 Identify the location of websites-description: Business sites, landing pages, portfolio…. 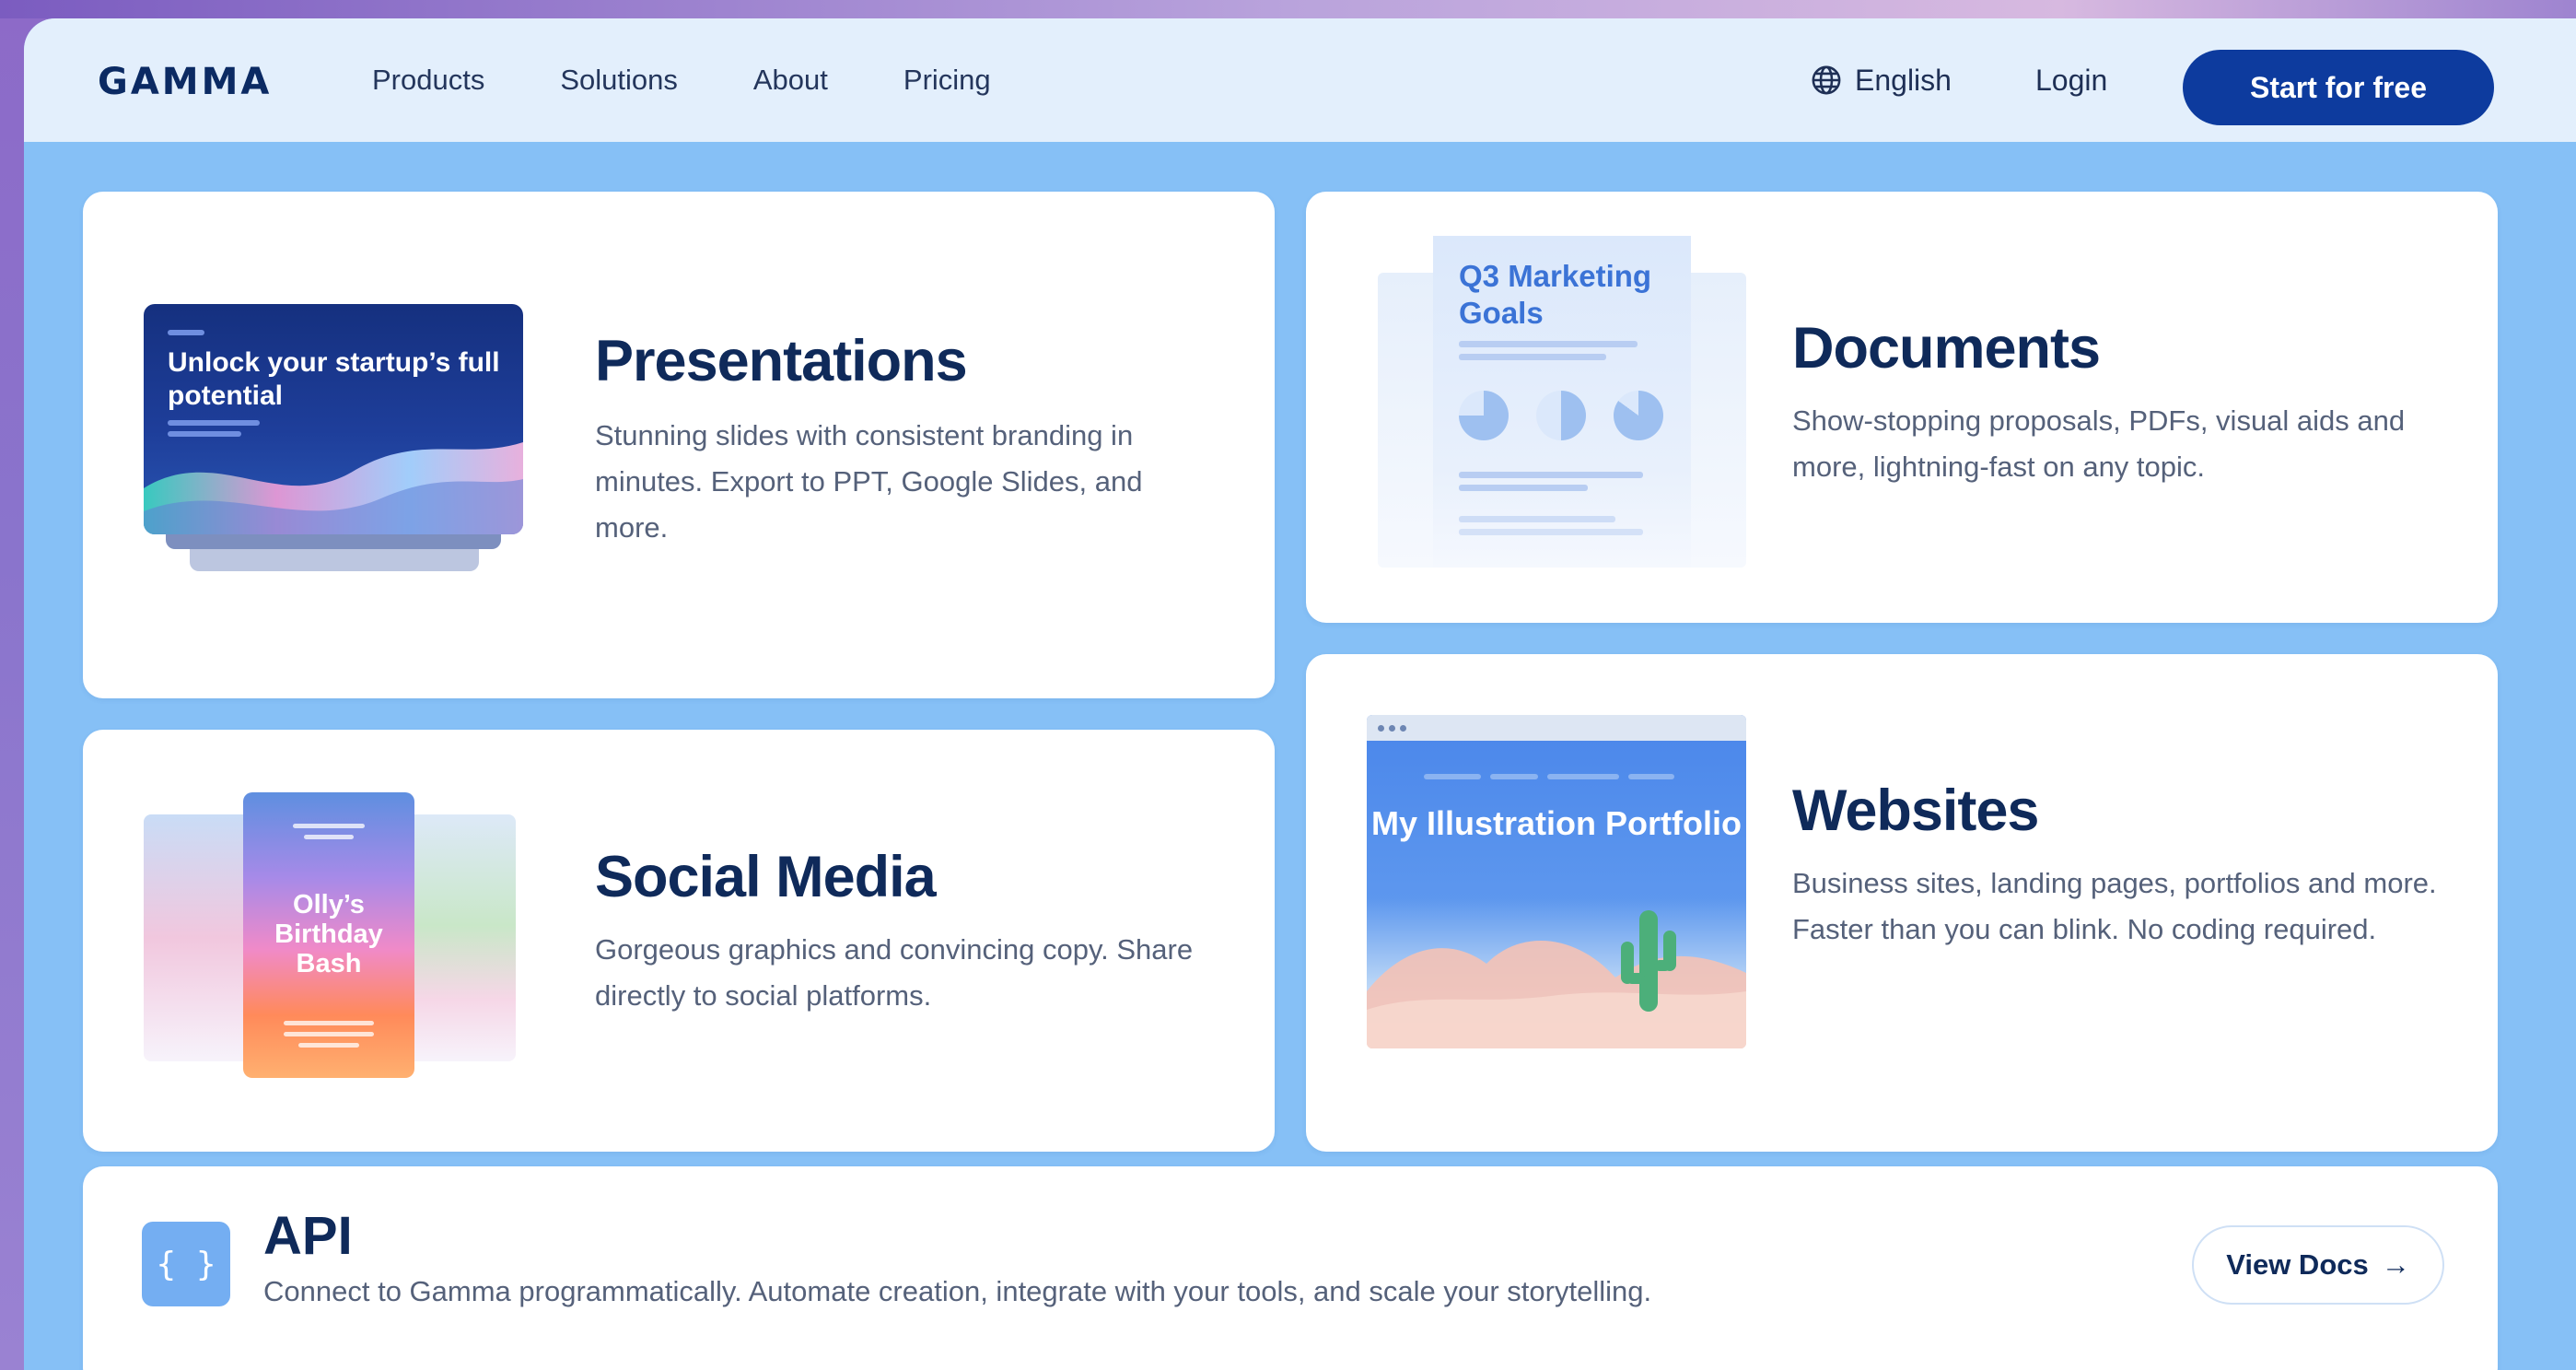
(2114, 906).